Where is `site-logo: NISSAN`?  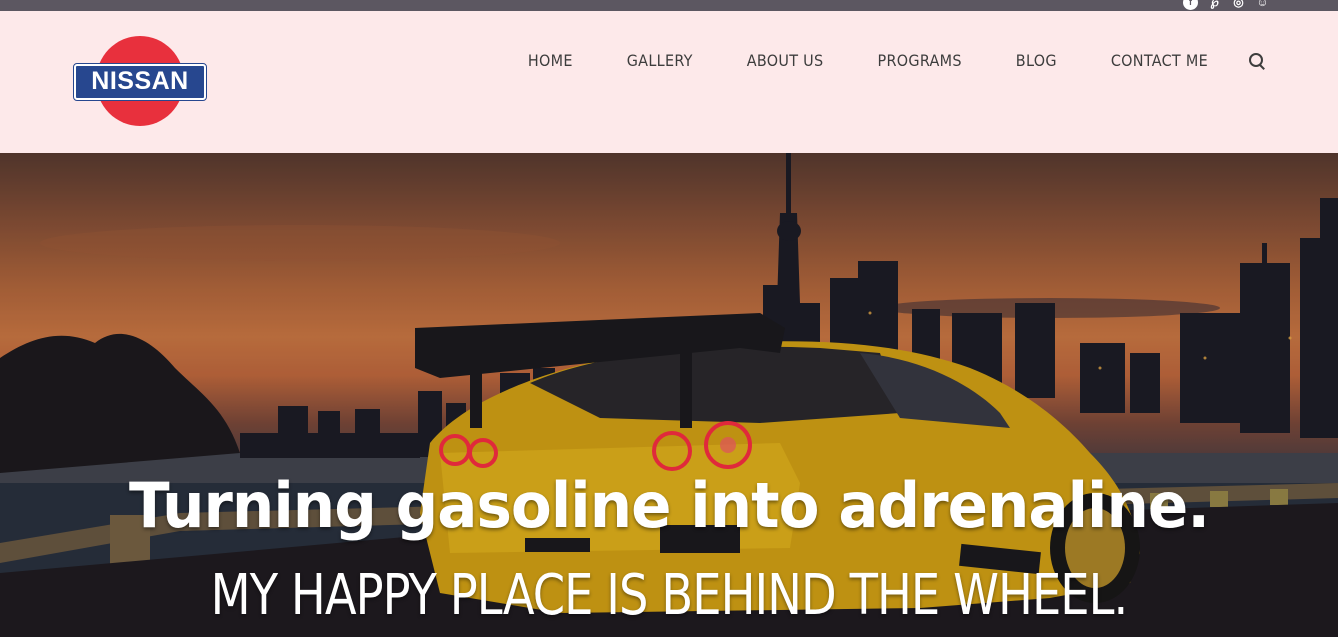
site-logo: NISSAN is located at coordinates (140, 82).